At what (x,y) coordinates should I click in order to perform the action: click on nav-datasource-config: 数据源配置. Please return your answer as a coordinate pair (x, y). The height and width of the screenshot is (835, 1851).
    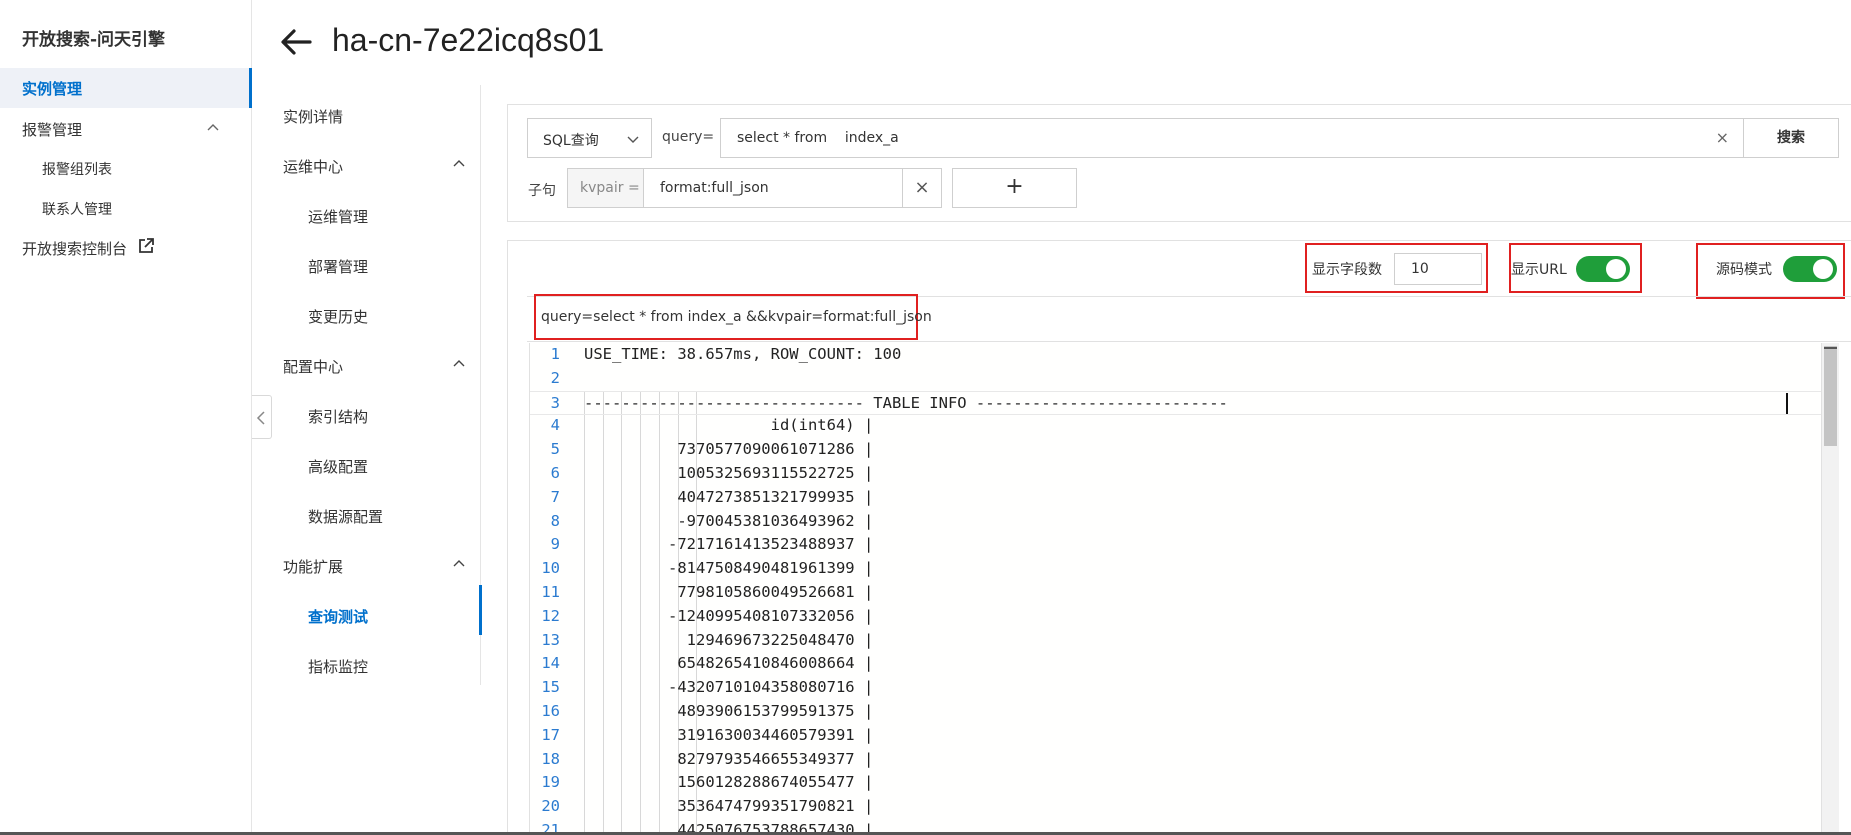
    Looking at the image, I should click on (345, 516).